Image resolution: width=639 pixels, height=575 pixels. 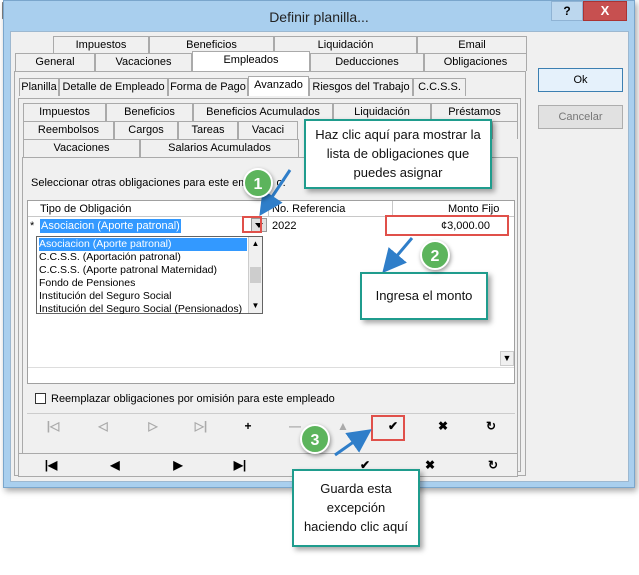 What do you see at coordinates (435, 255) in the screenshot?
I see `step-badge-2: 2` at bounding box center [435, 255].